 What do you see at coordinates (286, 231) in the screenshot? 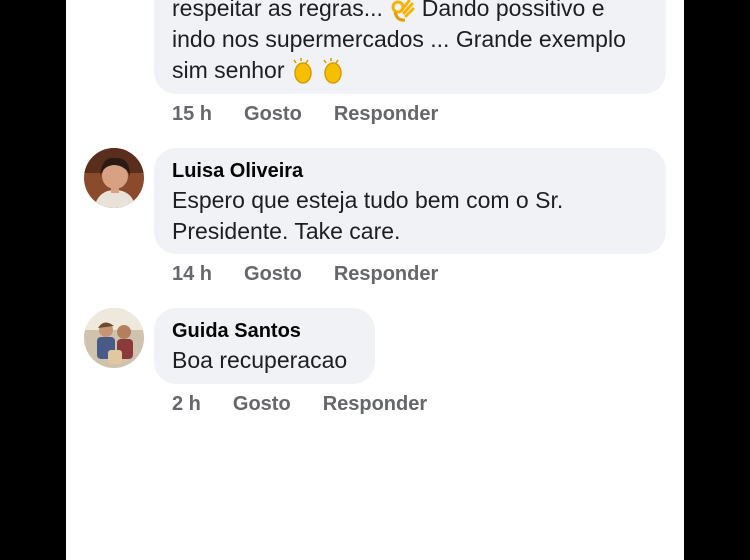
I see `comment-text-line: Presidente. Take care.` at bounding box center [286, 231].